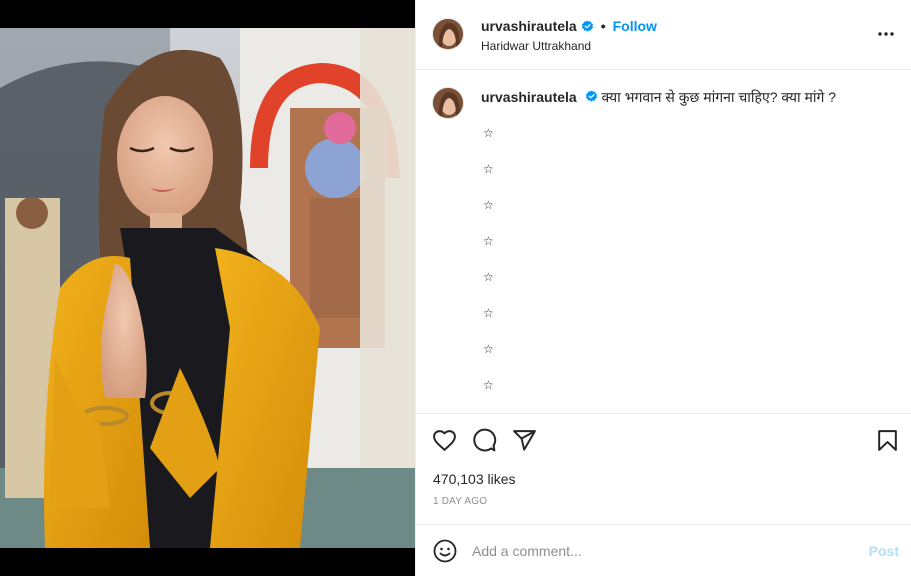 This screenshot has width=911, height=576. Describe the element at coordinates (888, 441) in the screenshot. I see `bookmark-icon` at that location.